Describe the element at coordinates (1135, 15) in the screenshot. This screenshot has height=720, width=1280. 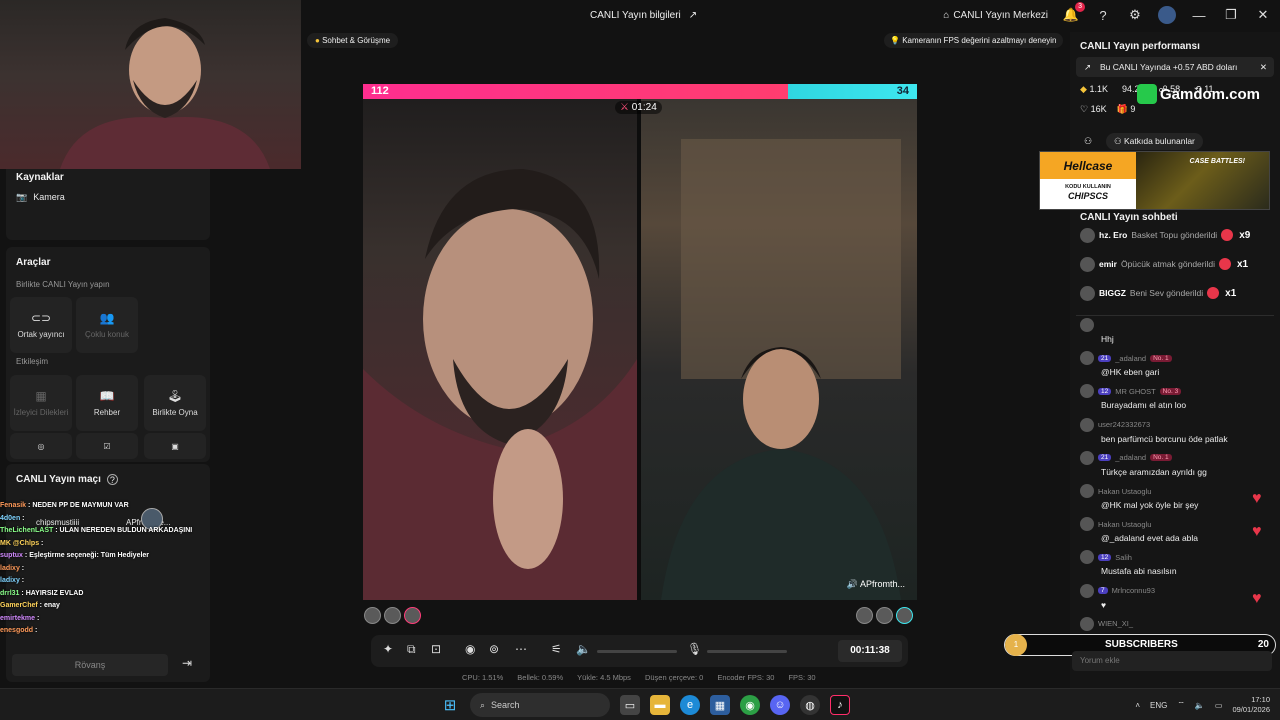
I see `gear-icon: ⚙` at that location.